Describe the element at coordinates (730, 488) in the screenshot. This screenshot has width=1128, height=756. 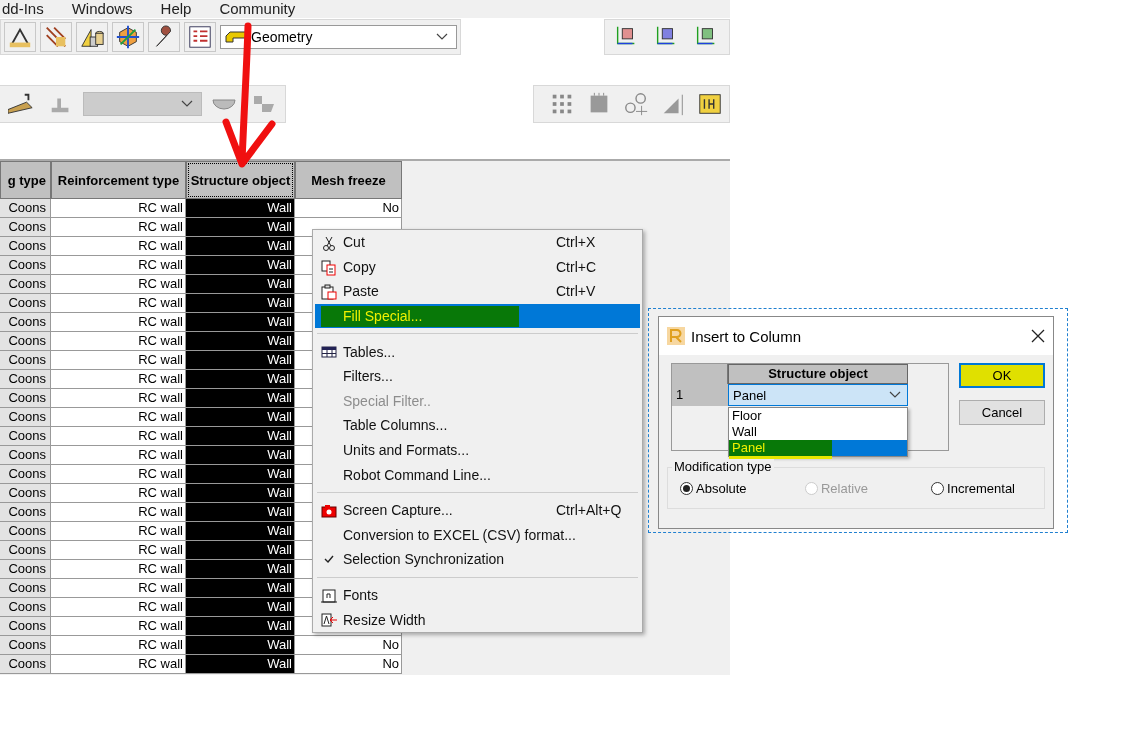
I see `radio-option: Absolute` at that location.